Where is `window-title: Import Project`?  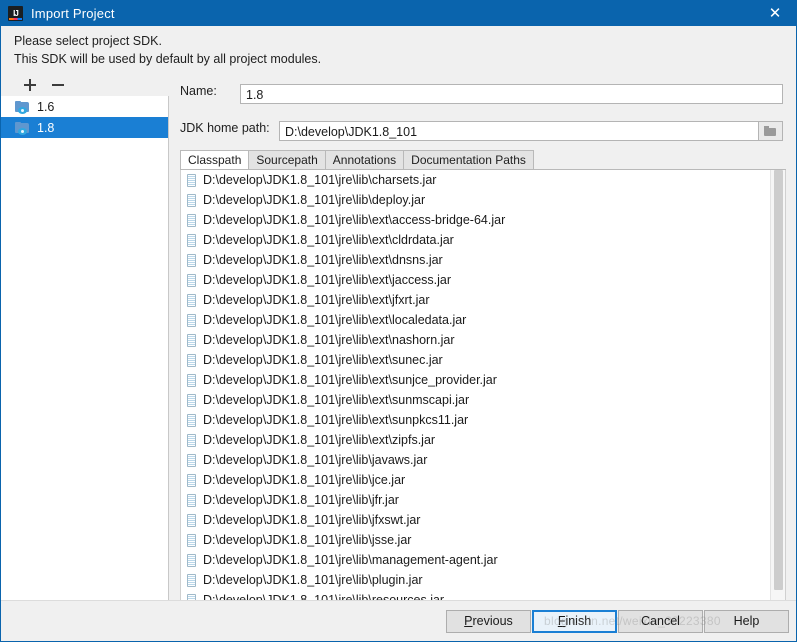
window-title: Import Project is located at coordinates (73, 13).